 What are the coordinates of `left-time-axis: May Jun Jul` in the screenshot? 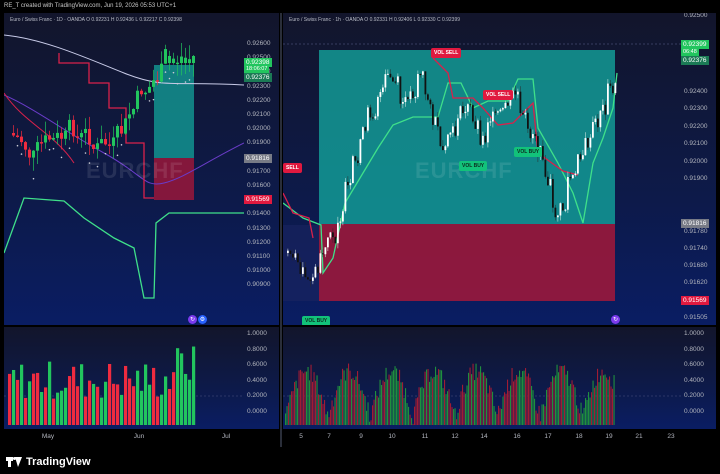 It's located at (141, 438).